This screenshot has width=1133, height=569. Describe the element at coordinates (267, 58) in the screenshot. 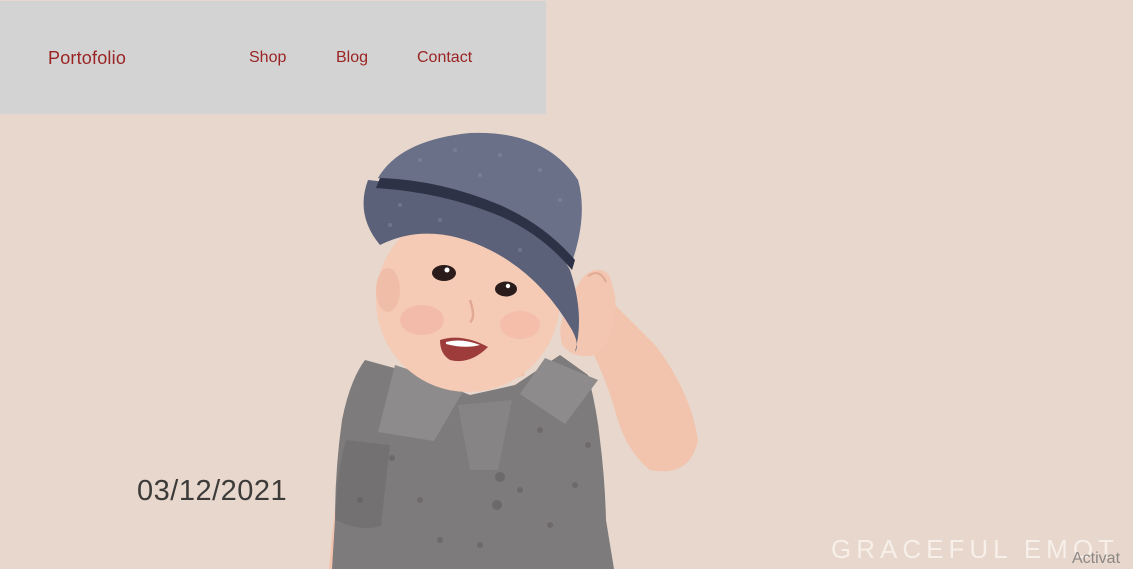

I see `nav-link-shop: Shop` at that location.